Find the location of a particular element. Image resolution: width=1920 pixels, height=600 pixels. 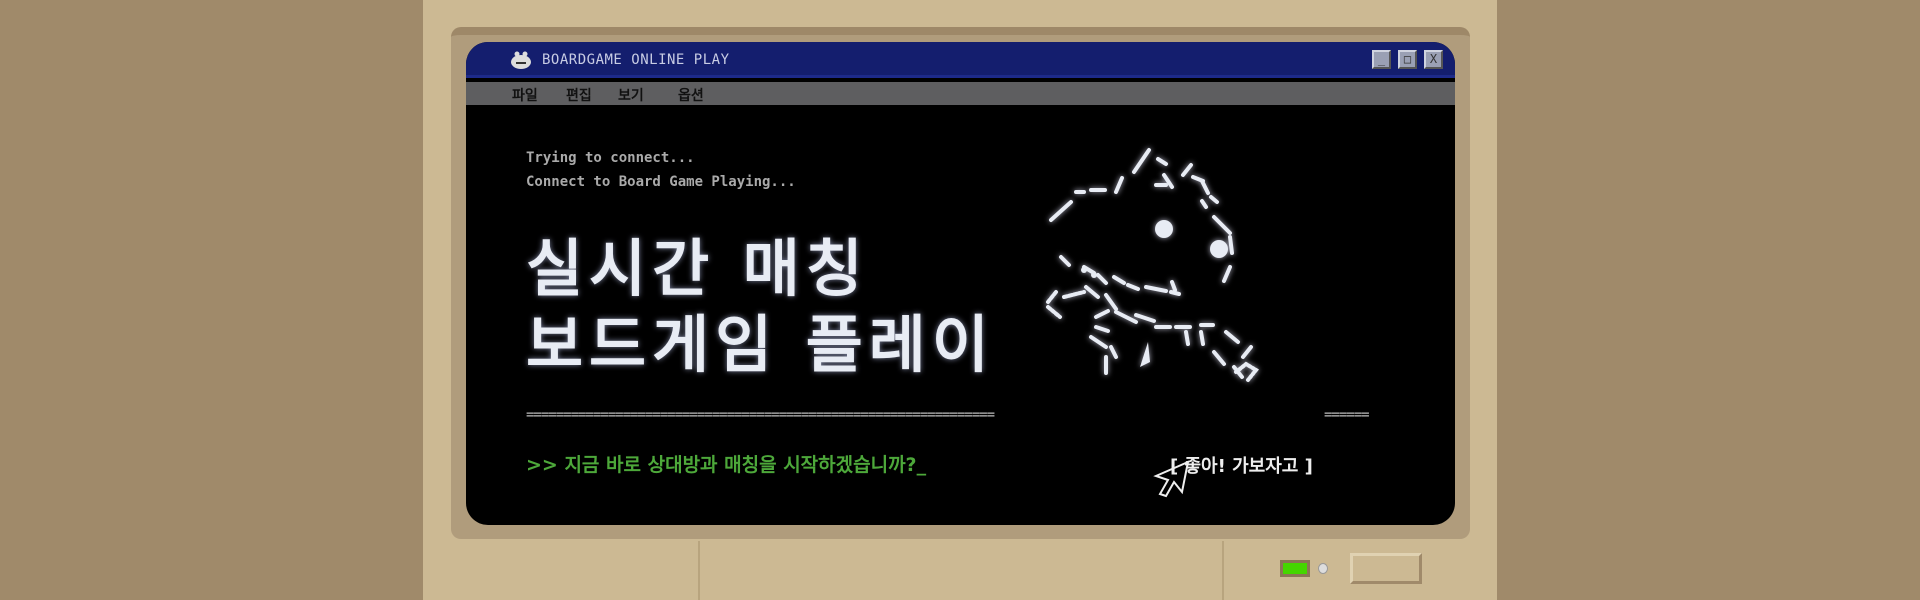

indicator-light is located at coordinates (1323, 568).